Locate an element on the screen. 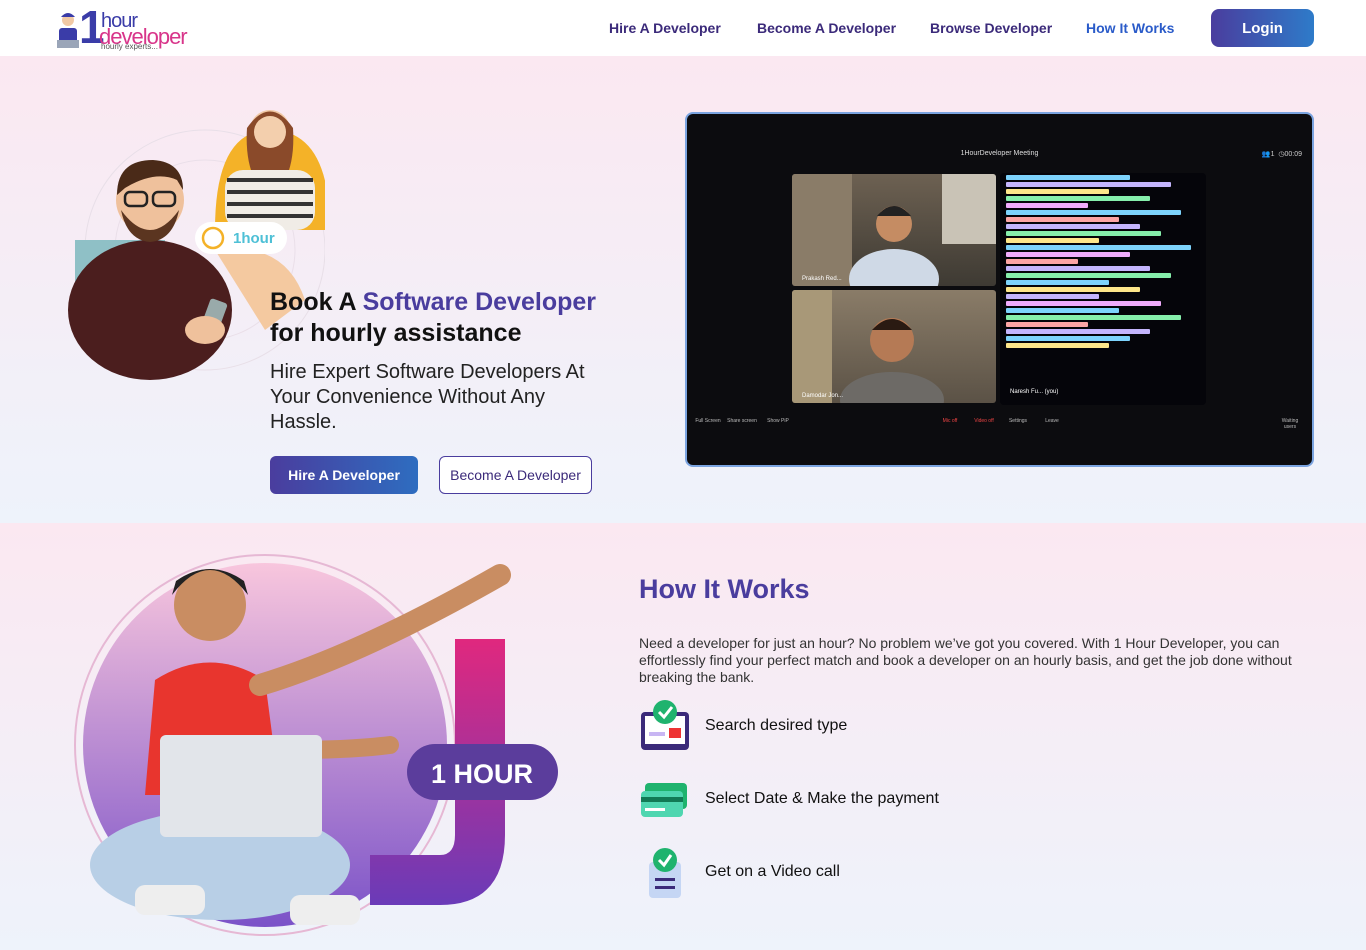 This screenshot has height=950, width=1366. tool-share-screen: Share screen is located at coordinates (742, 421).